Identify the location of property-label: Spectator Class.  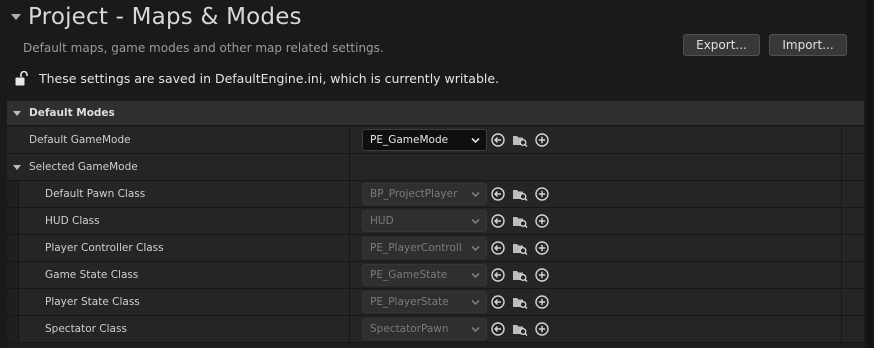
(86, 329).